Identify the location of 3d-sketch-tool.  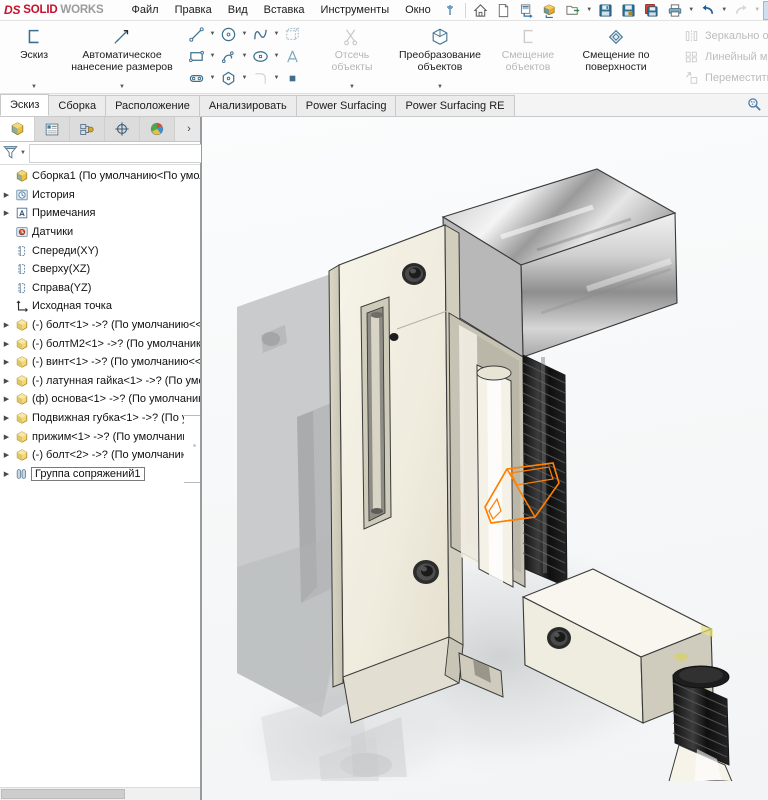
(297, 34).